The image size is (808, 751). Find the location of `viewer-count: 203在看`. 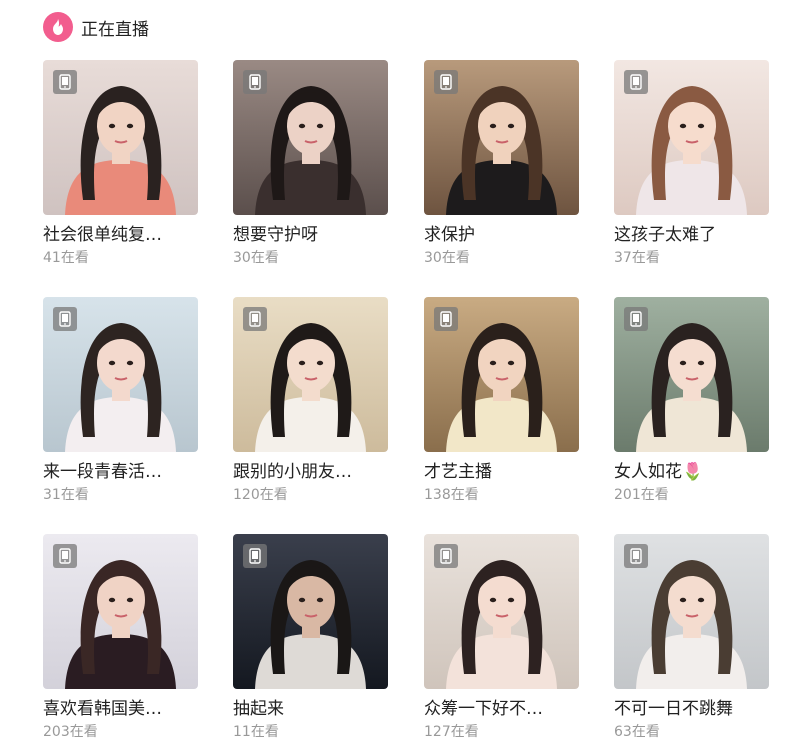

viewer-count: 203在看 is located at coordinates (70, 732).